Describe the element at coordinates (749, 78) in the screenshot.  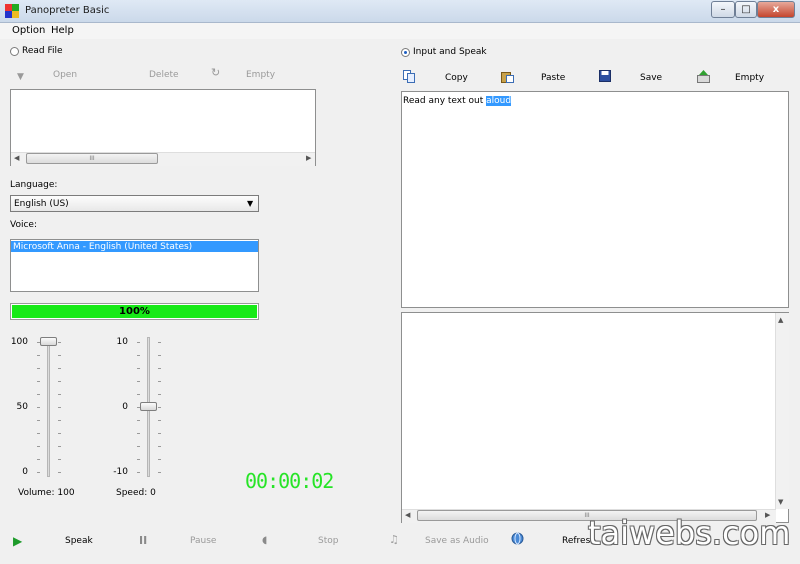
I see `empty-text-button: Empty` at that location.